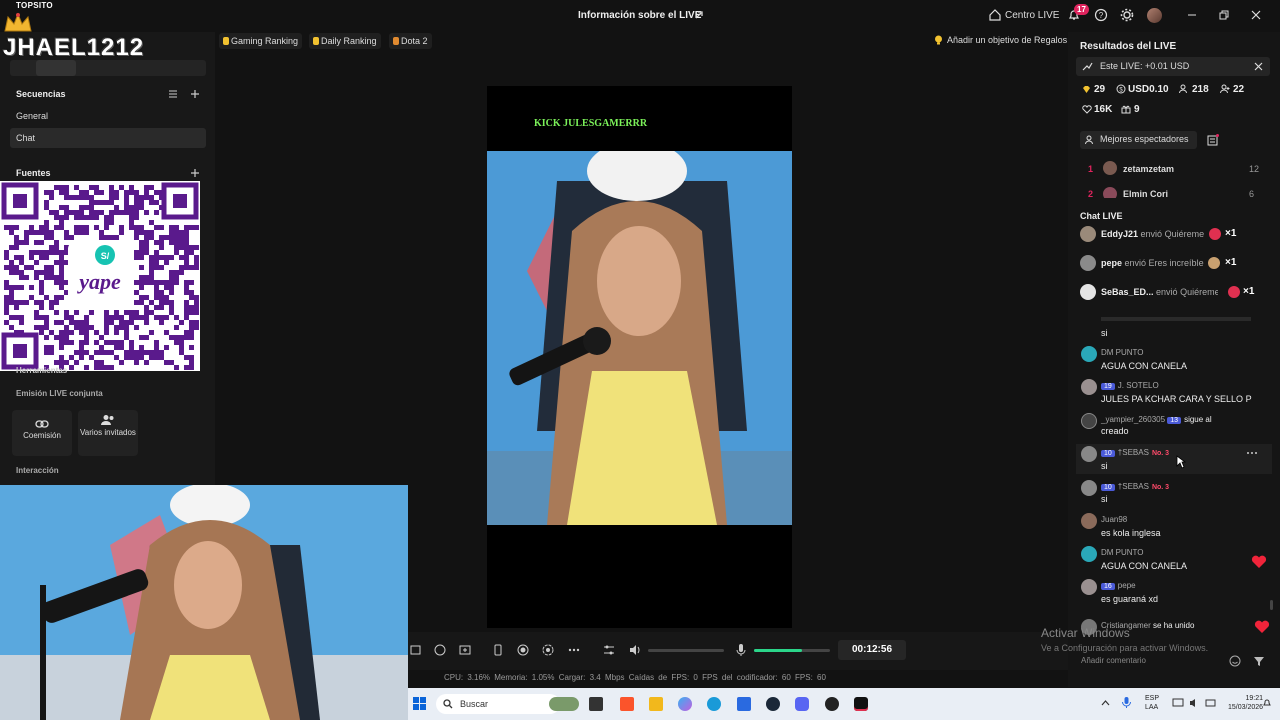  What do you see at coordinates (773, 704) in the screenshot?
I see `steam-icon` at bounding box center [773, 704].